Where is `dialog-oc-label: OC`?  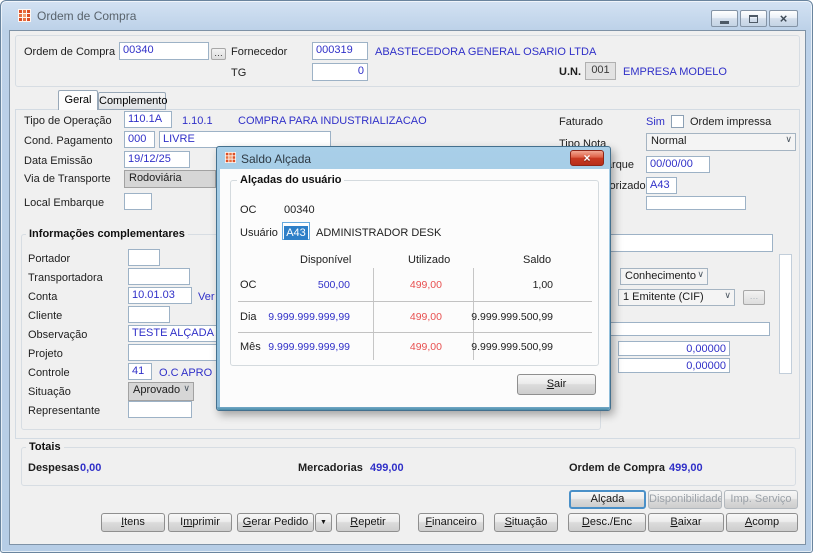
dialog-oc-label: OC is located at coordinates (248, 210).